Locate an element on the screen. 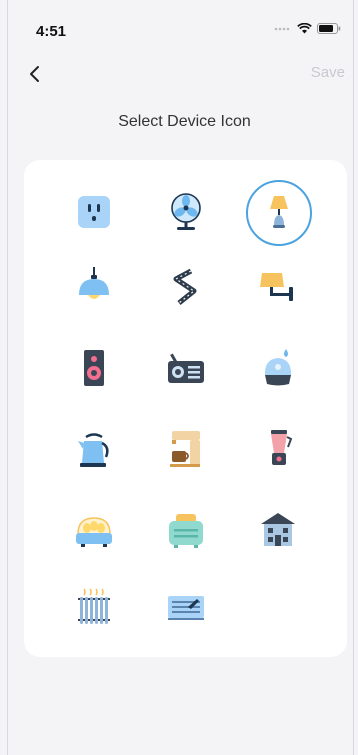 The width and height of the screenshot is (358, 755). toaster-icon is located at coordinates (186, 531).